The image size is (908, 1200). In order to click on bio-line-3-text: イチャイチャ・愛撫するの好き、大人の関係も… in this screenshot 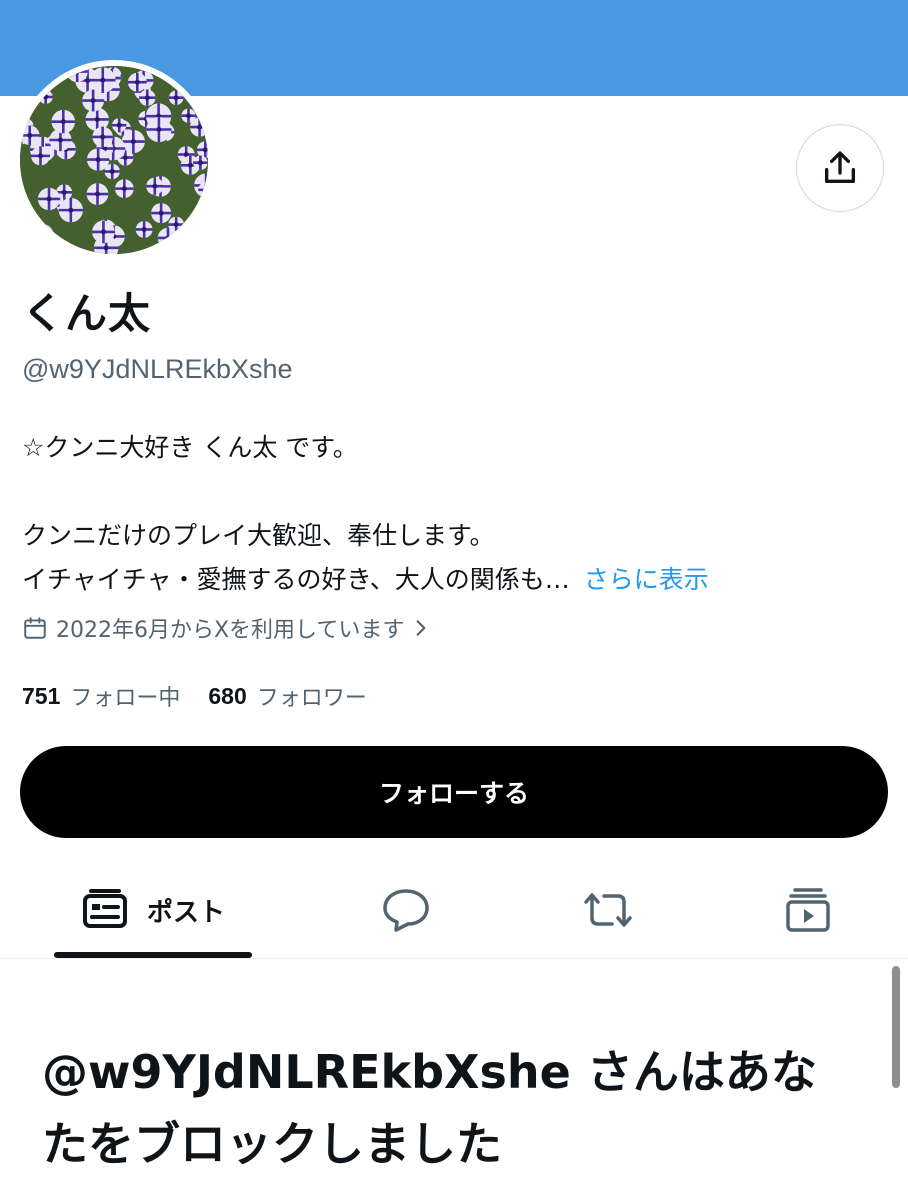, I will do `click(296, 579)`.